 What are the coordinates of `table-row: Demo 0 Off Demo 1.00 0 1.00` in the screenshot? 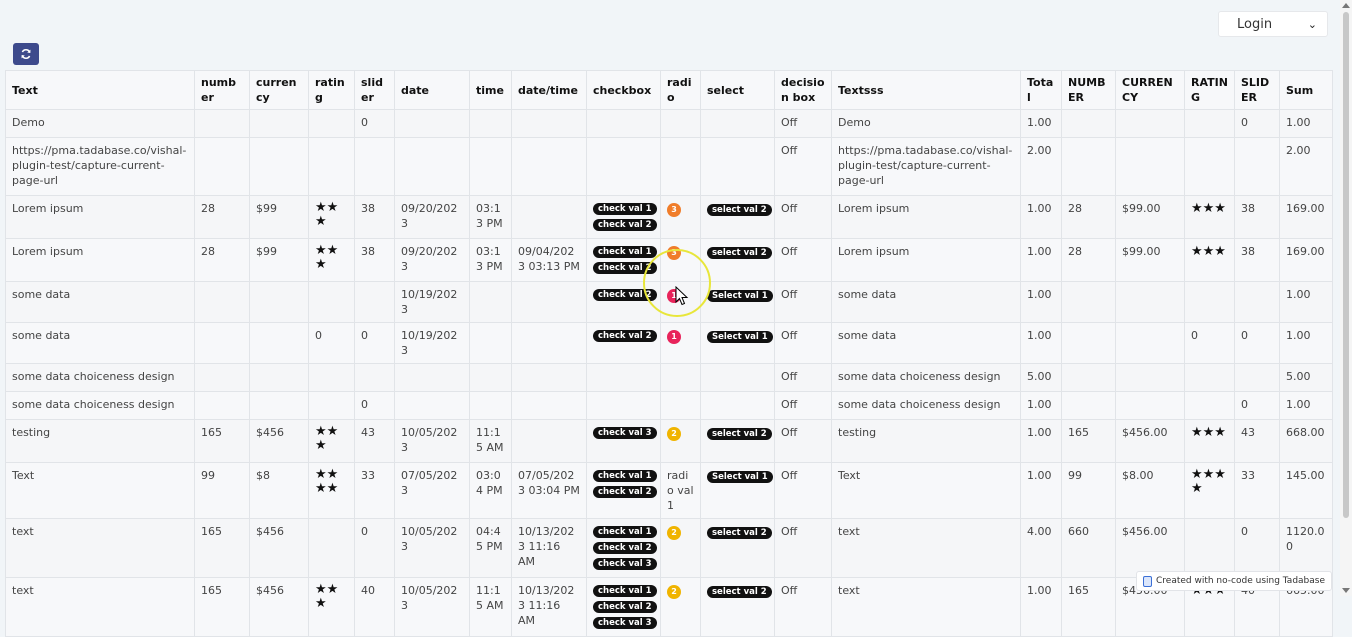 It's located at (669, 123).